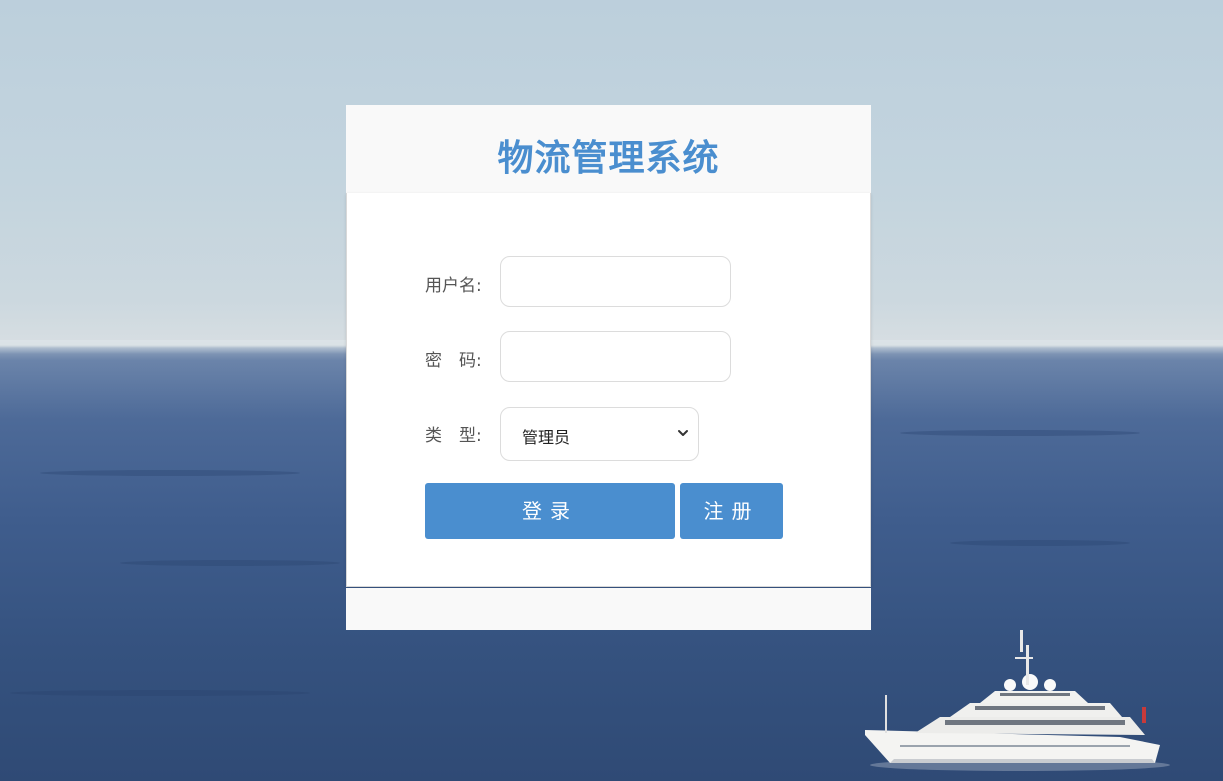  I want to click on panel-footer, so click(608, 609).